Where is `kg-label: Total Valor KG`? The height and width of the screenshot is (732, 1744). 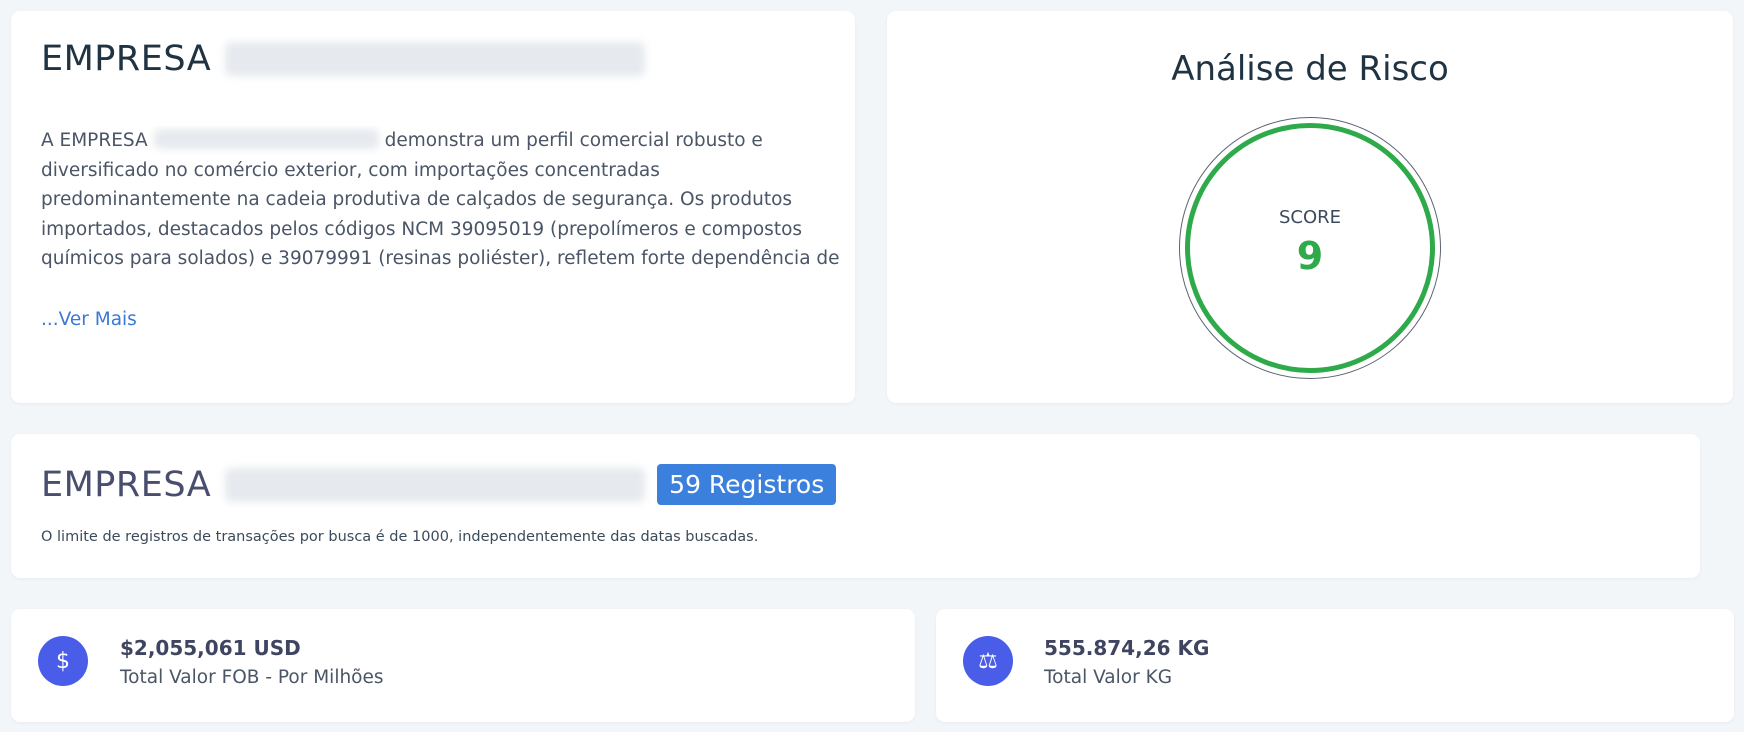 kg-label: Total Valor KG is located at coordinates (1108, 677).